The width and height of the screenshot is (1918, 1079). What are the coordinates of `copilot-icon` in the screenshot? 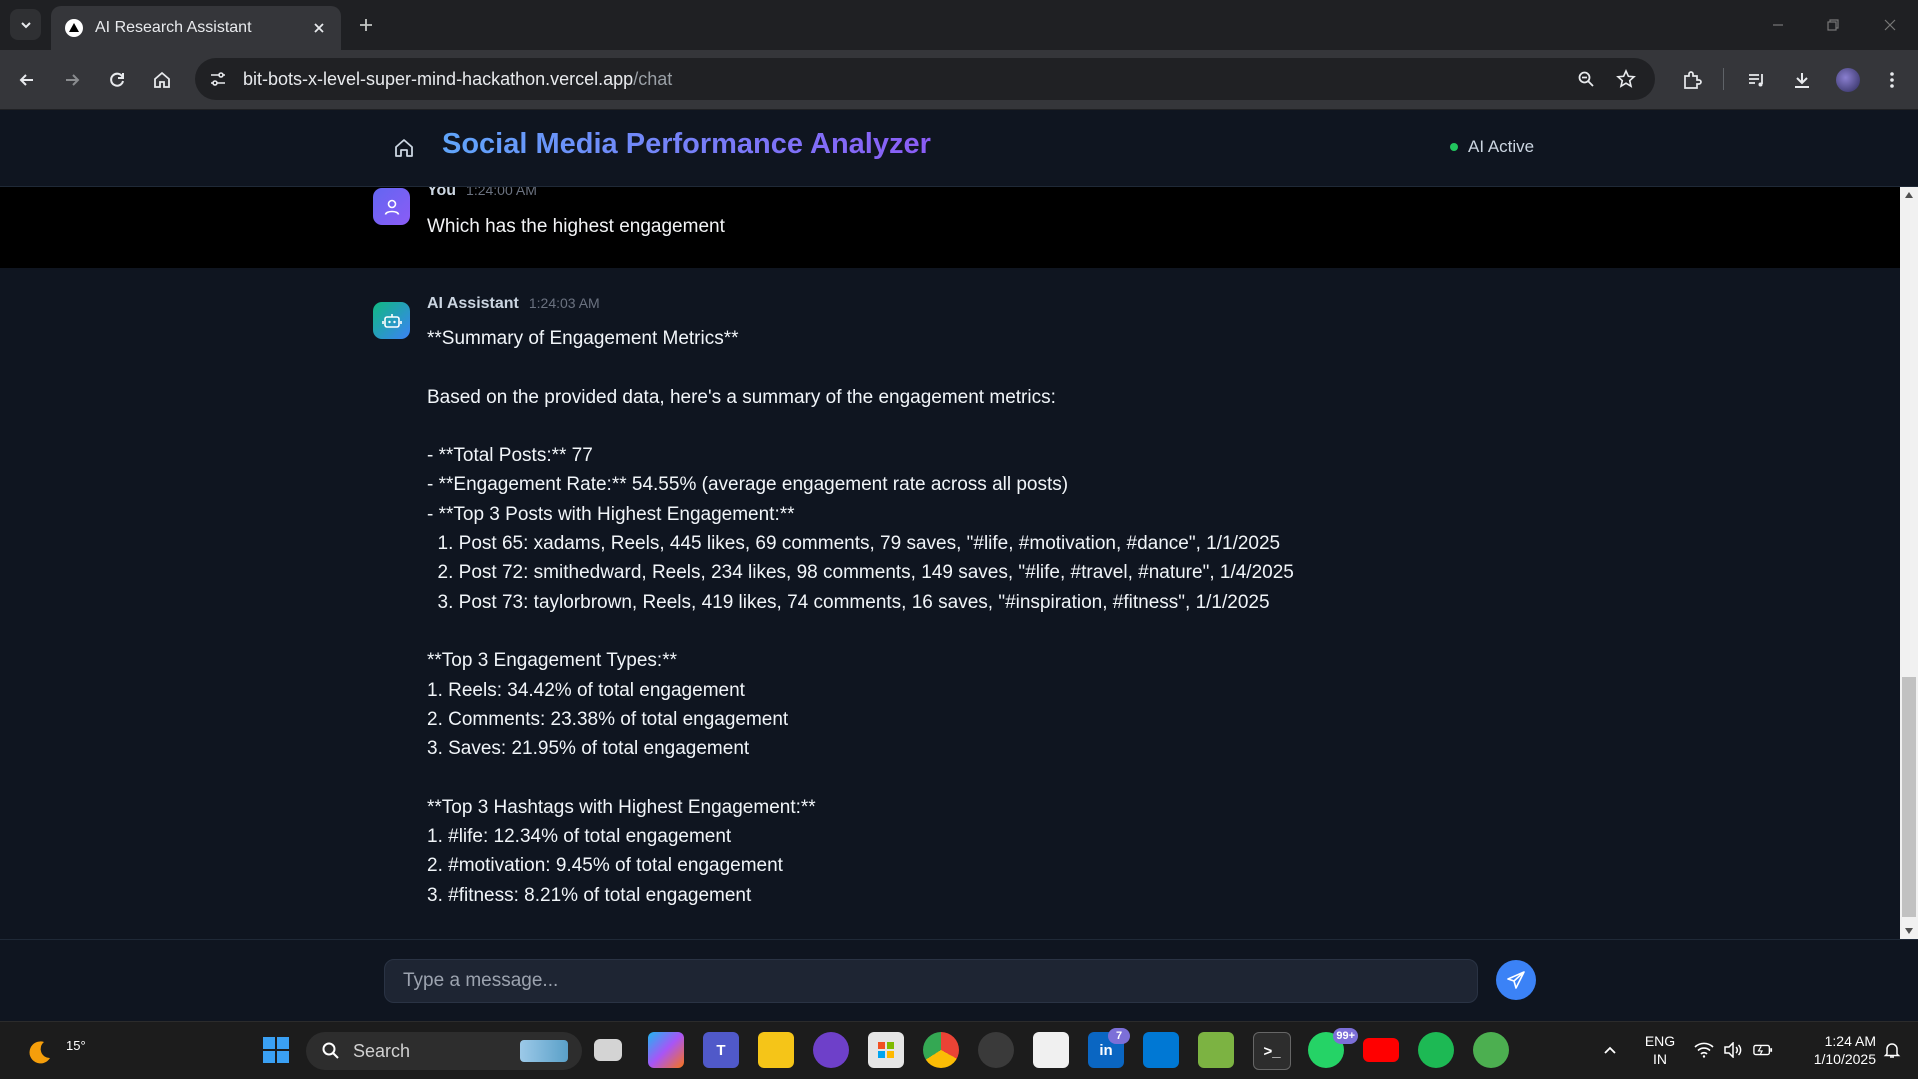 It's located at (666, 1050).